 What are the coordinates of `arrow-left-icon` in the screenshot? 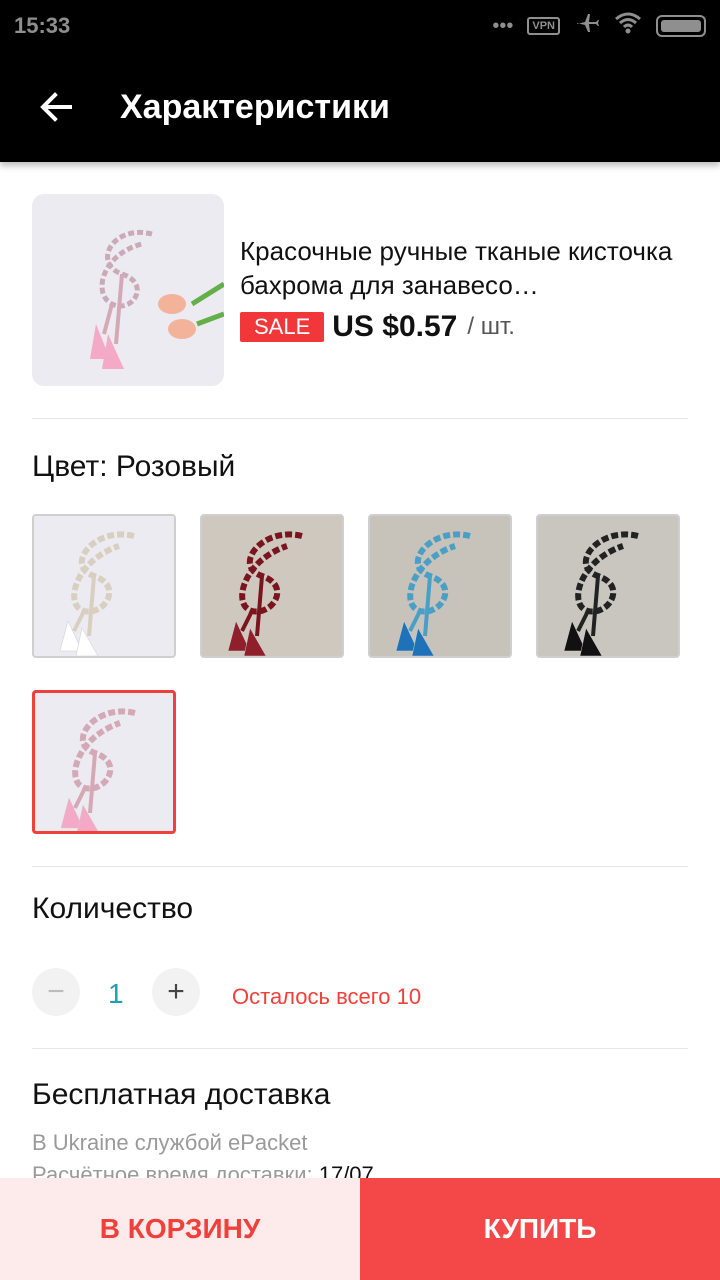 It's located at (56, 107).